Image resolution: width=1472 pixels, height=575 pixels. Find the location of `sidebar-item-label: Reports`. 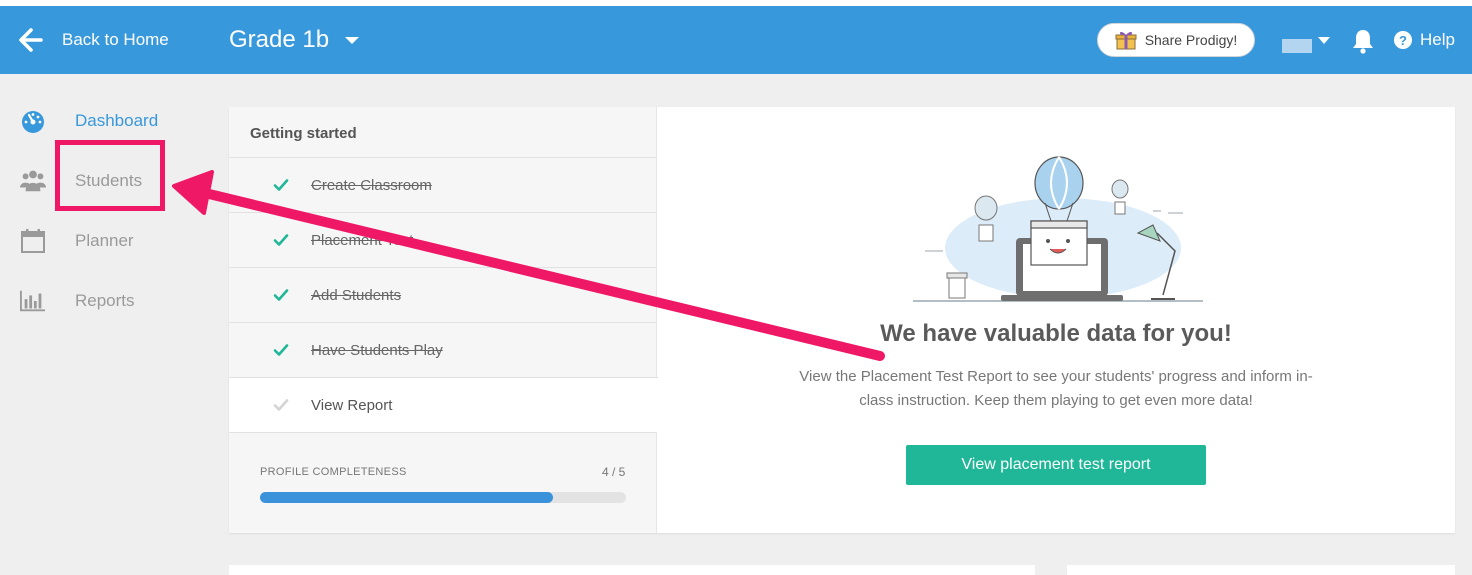

sidebar-item-label: Reports is located at coordinates (105, 300).